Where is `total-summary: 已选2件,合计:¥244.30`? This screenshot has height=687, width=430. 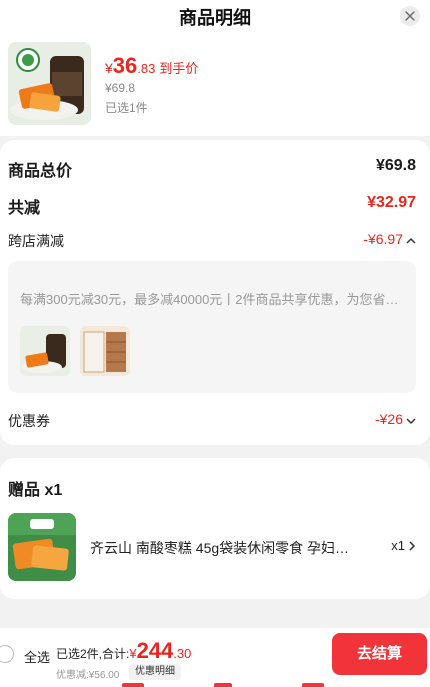
total-summary: 已选2件,合计:¥244.30 is located at coordinates (123, 651).